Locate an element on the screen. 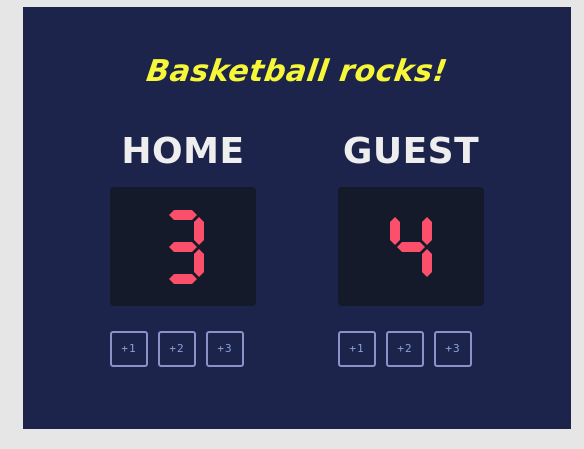 Image resolution: width=584 pixels, height=449 pixels. guest-score-digit-segment-c is located at coordinates (427, 262).